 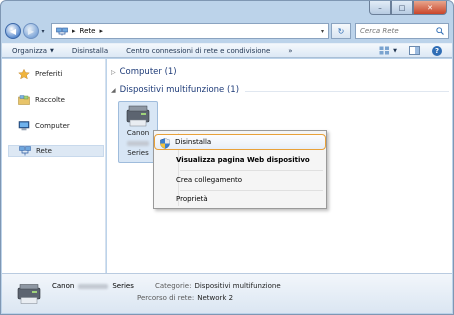 What do you see at coordinates (347, 91) in the screenshot?
I see `group-divider` at bounding box center [347, 91].